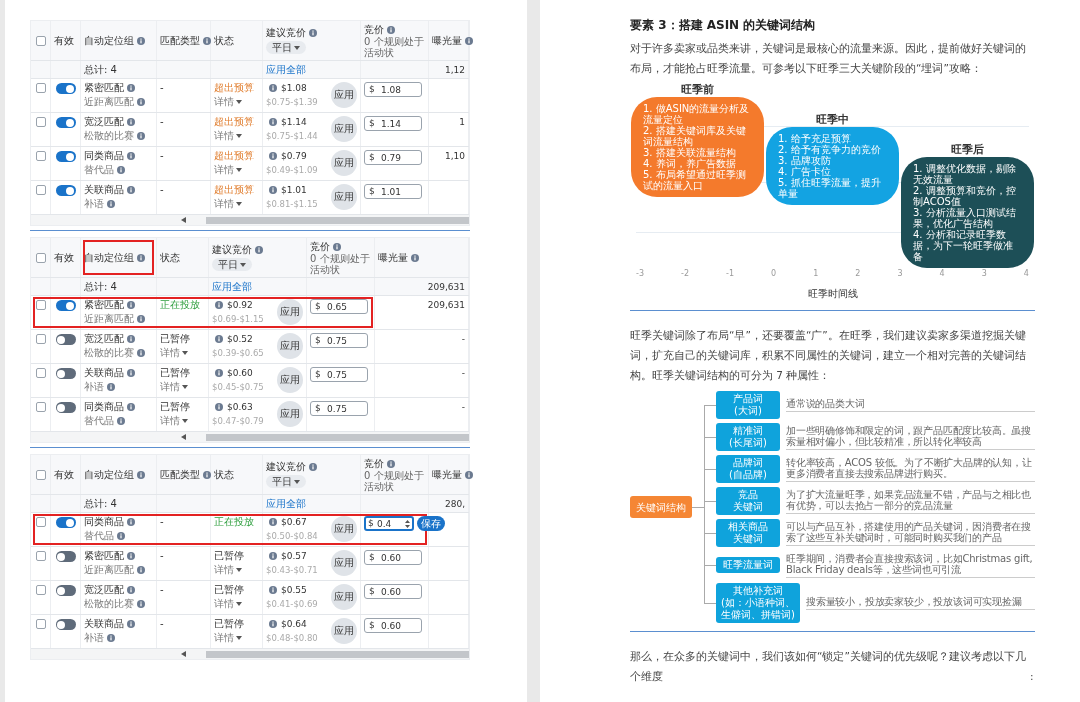 The image size is (1080, 702). I want to click on axis-title: 旺季时间线, so click(832, 294).